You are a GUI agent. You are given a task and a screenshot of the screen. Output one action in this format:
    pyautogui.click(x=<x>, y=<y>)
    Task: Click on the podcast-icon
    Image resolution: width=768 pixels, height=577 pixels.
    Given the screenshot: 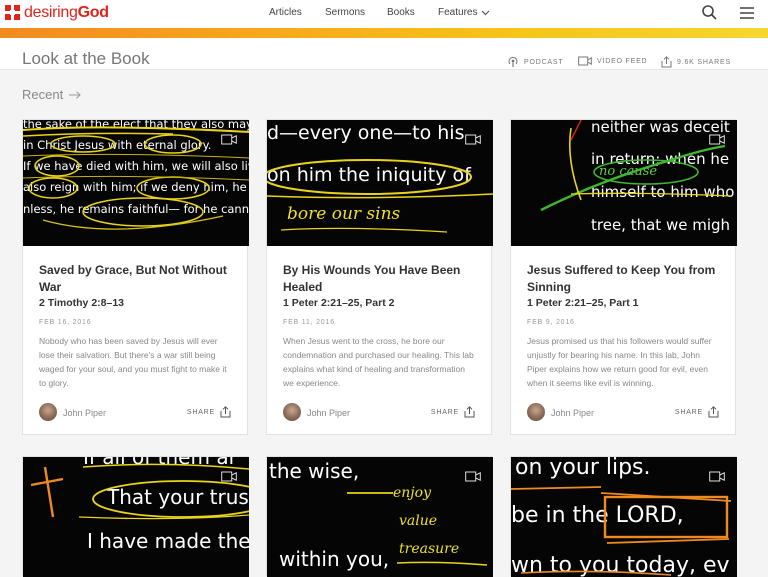 What is the action you would take?
    pyautogui.click(x=513, y=61)
    